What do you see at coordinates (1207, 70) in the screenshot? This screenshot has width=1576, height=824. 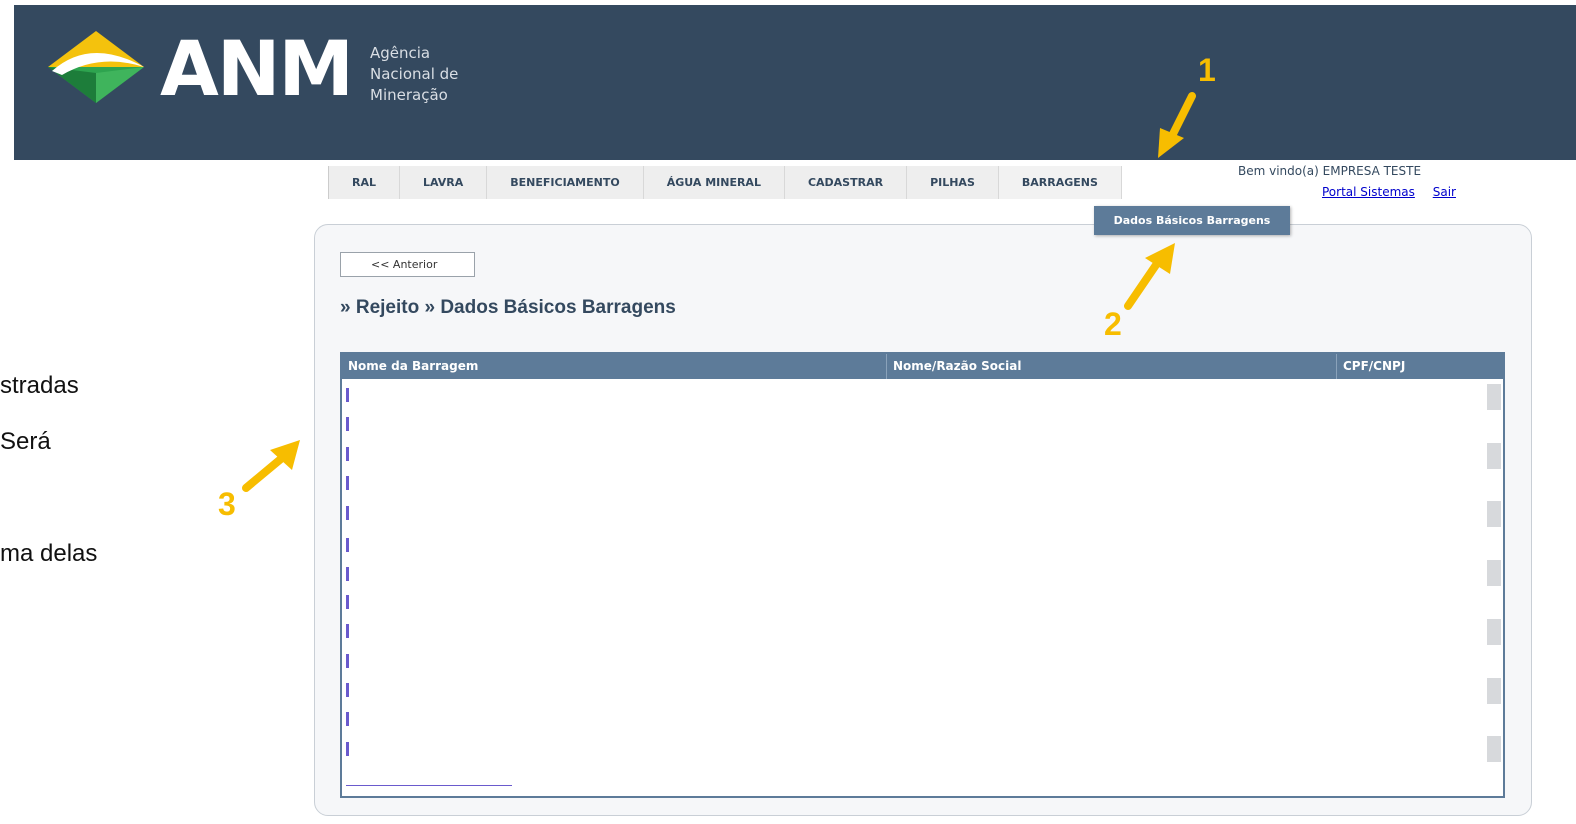 I see `annotation-number-1: 1` at bounding box center [1207, 70].